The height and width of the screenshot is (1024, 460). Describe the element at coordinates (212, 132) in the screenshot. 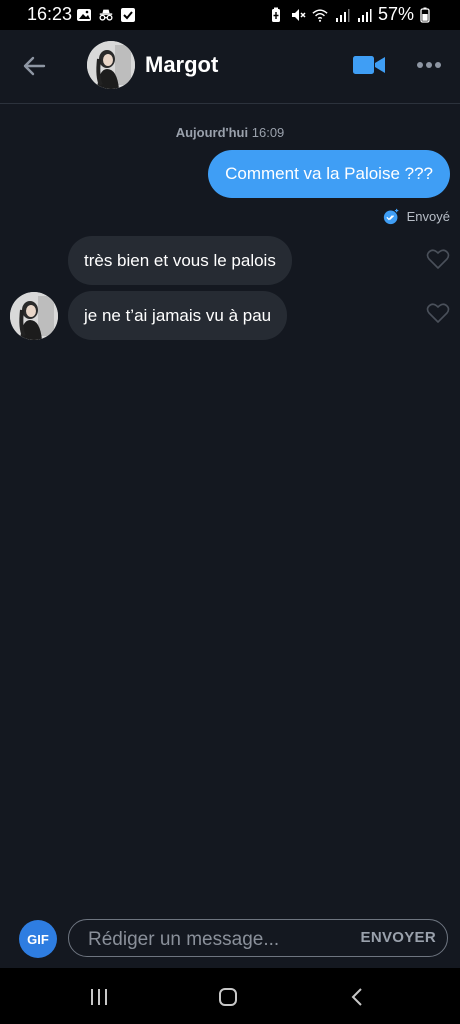

I see `date-prefix: Aujourd'hui` at that location.